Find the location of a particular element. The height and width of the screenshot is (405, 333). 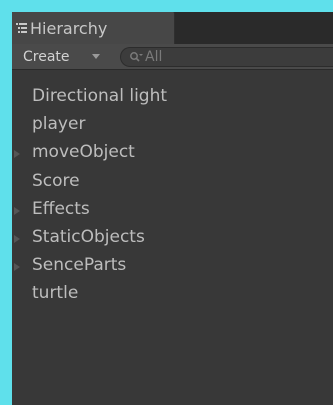

tree-item-label: Score is located at coordinates (56, 180).